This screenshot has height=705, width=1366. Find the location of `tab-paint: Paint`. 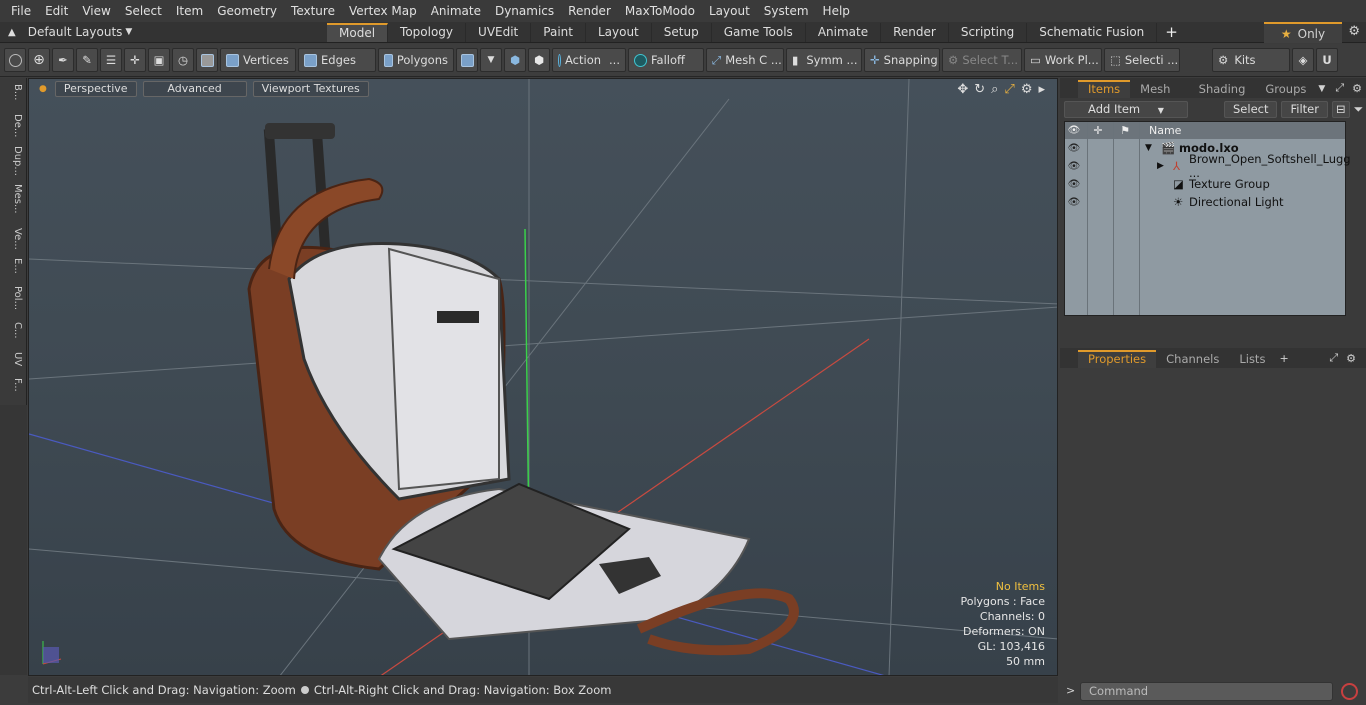

tab-paint: Paint is located at coordinates (558, 32).